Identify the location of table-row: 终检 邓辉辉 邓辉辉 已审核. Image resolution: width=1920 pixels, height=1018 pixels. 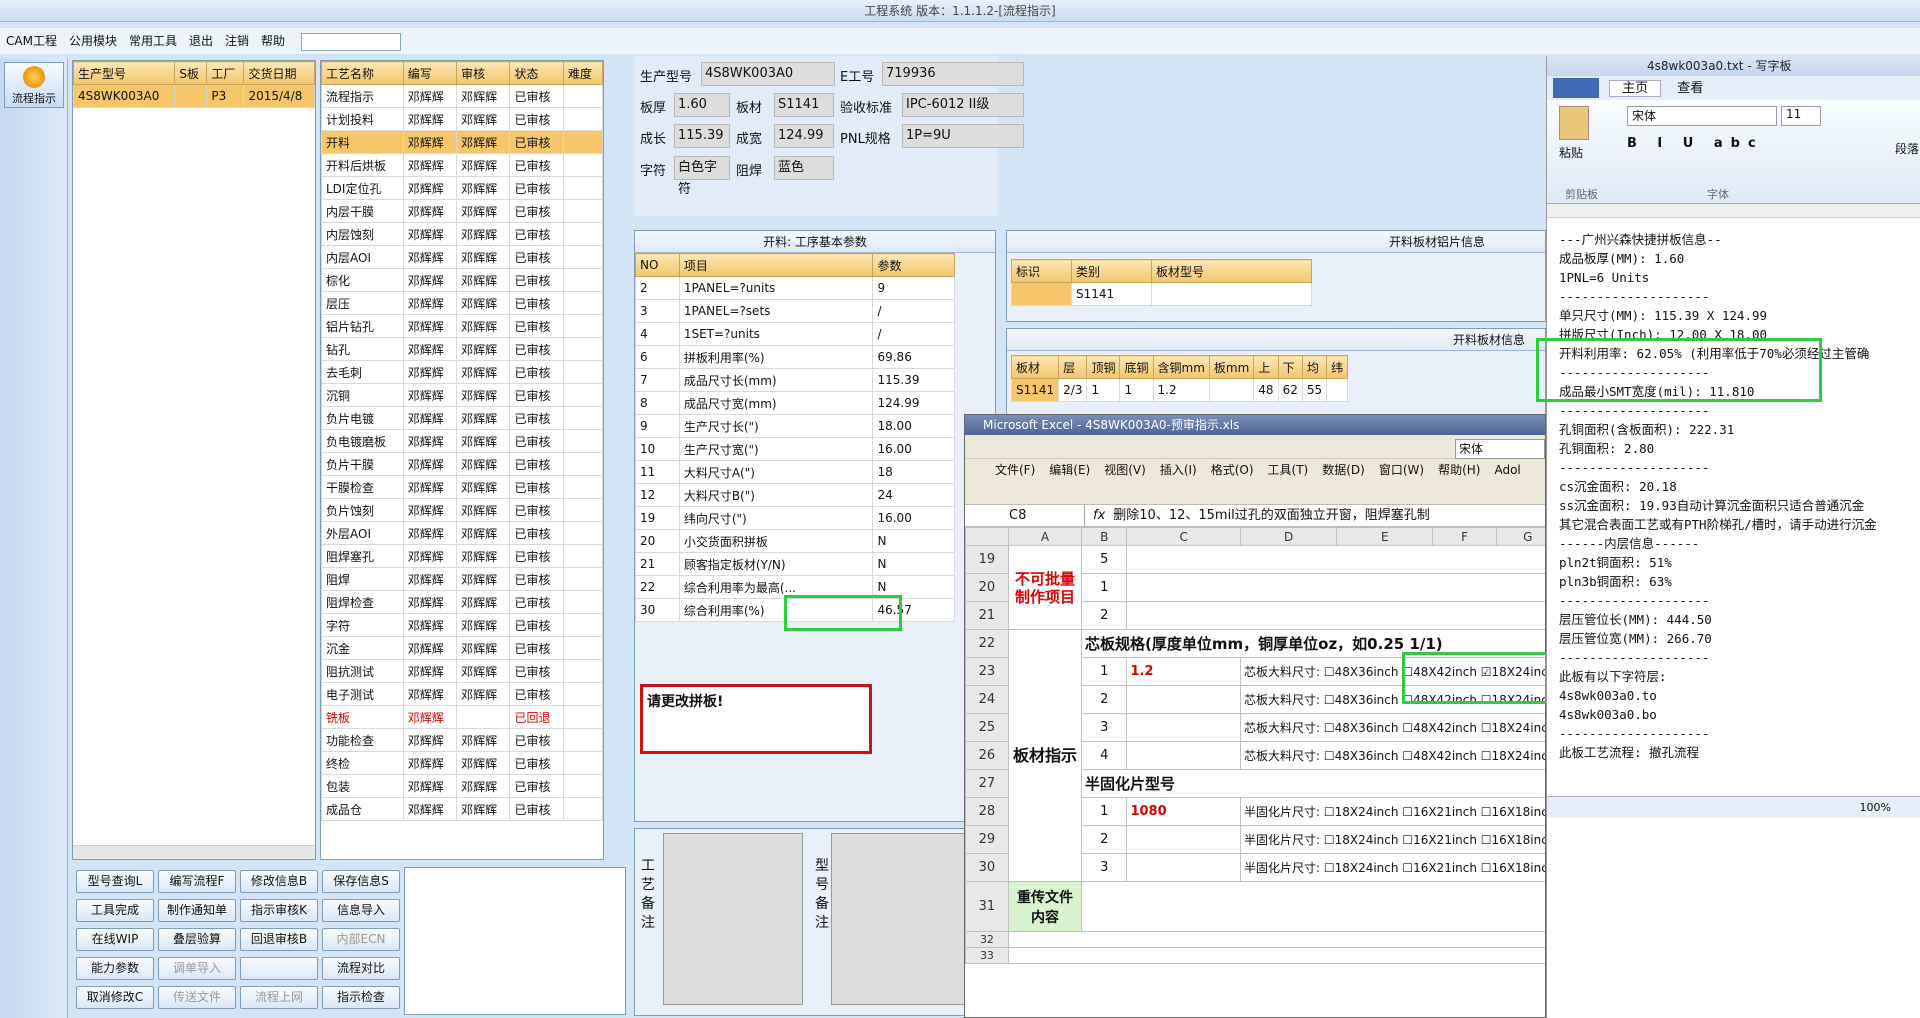
(462, 763).